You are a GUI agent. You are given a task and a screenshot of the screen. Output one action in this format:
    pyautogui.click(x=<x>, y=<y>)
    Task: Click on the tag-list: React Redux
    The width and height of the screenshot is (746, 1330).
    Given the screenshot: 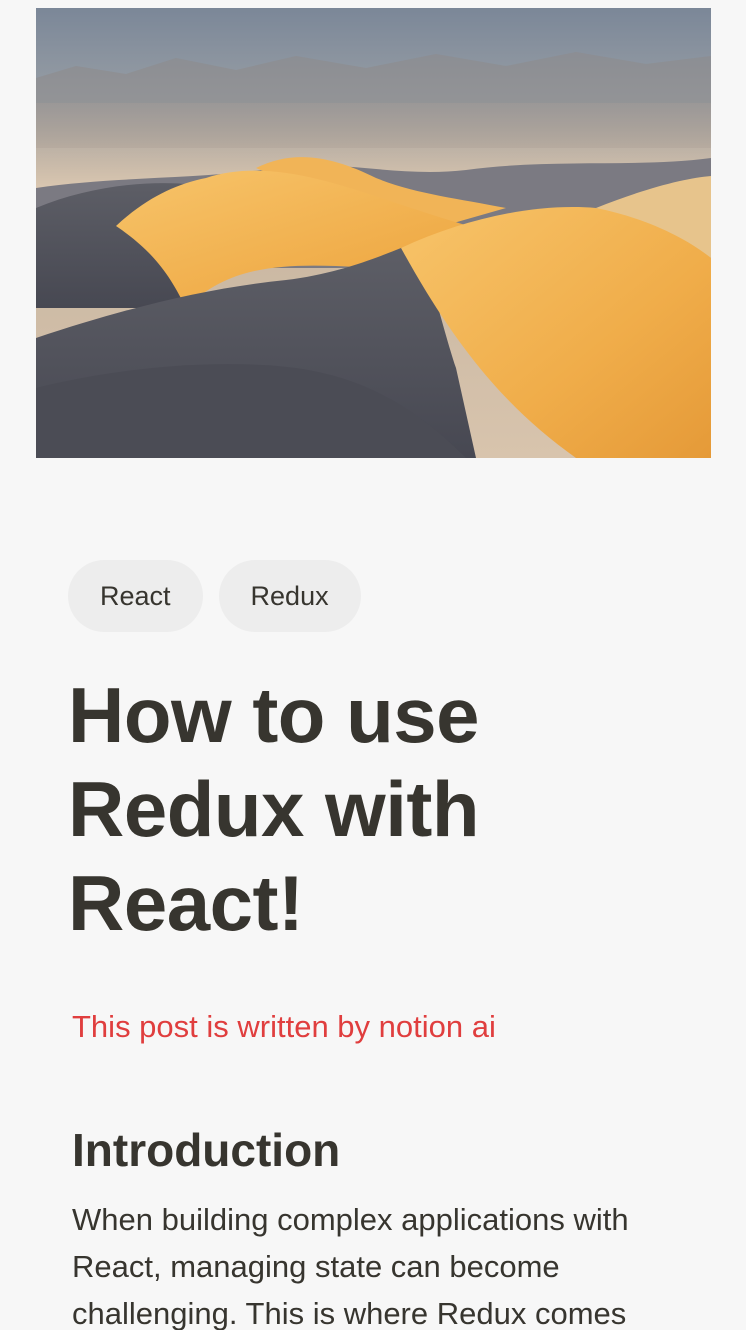 What is the action you would take?
    pyautogui.click(x=214, y=596)
    